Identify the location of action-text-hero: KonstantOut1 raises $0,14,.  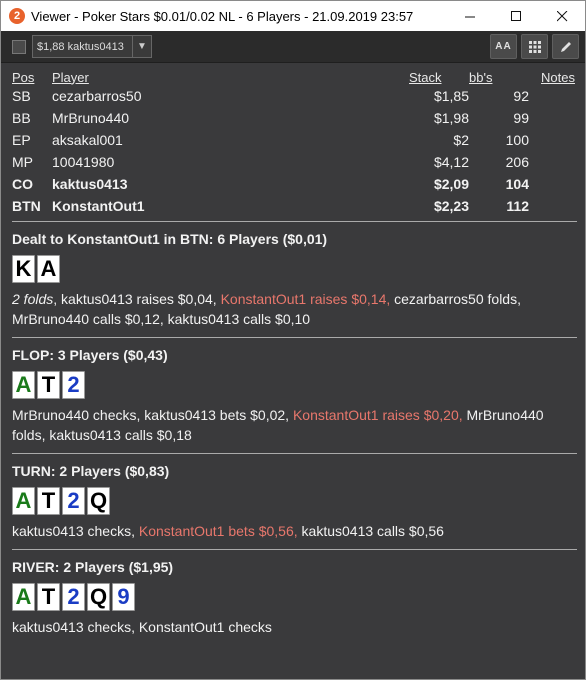
(305, 299).